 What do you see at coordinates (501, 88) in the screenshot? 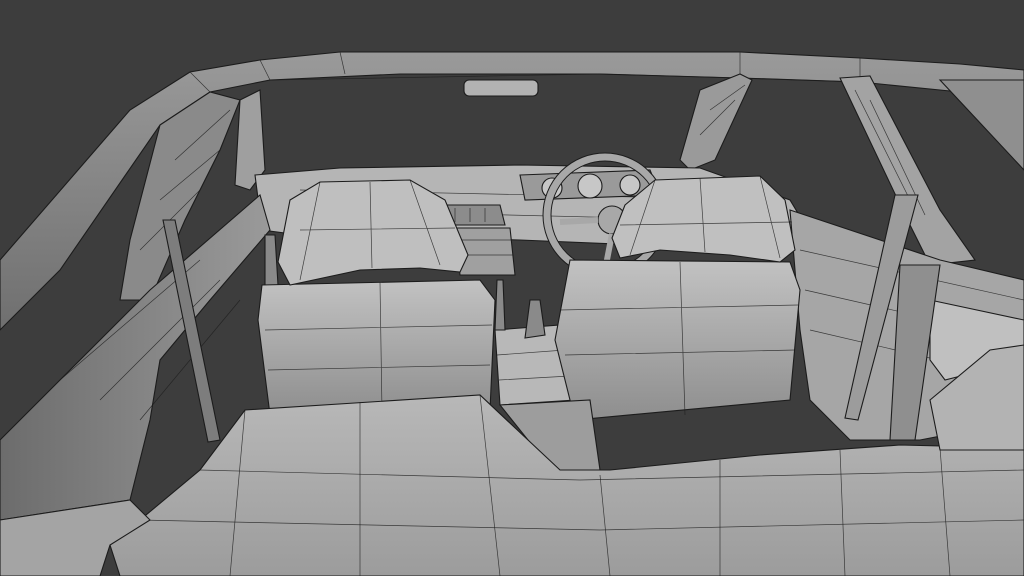
I see `rear-view-mirror` at bounding box center [501, 88].